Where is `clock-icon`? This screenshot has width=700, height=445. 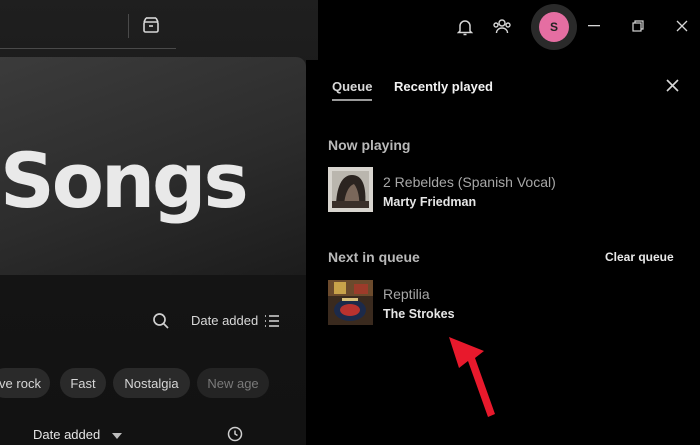 clock-icon is located at coordinates (235, 434).